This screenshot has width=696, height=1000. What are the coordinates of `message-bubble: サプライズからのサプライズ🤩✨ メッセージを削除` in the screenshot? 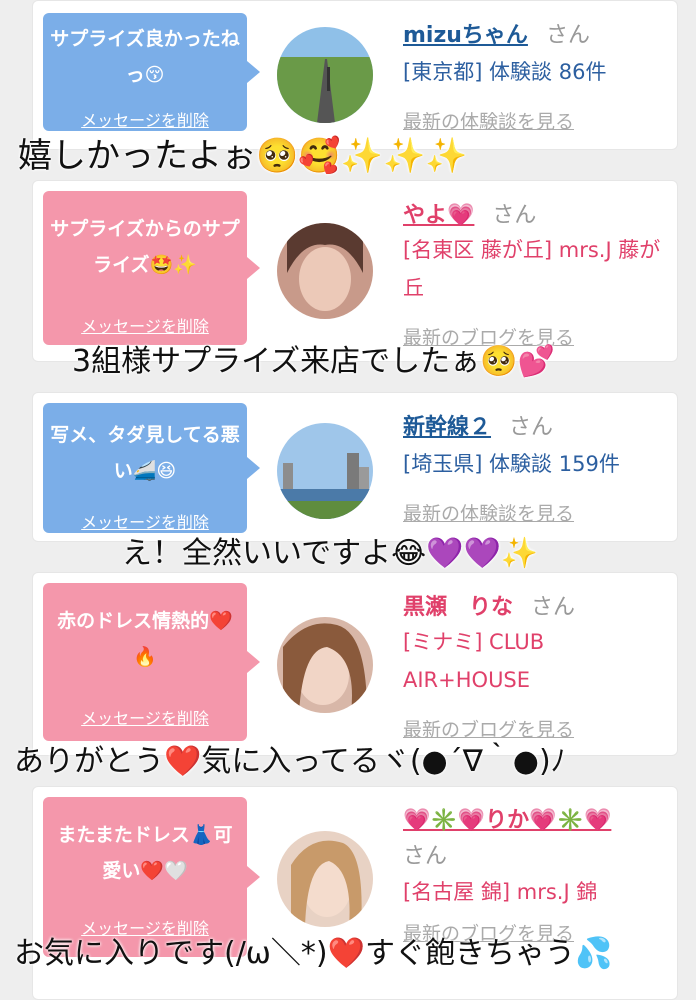 It's located at (151, 268).